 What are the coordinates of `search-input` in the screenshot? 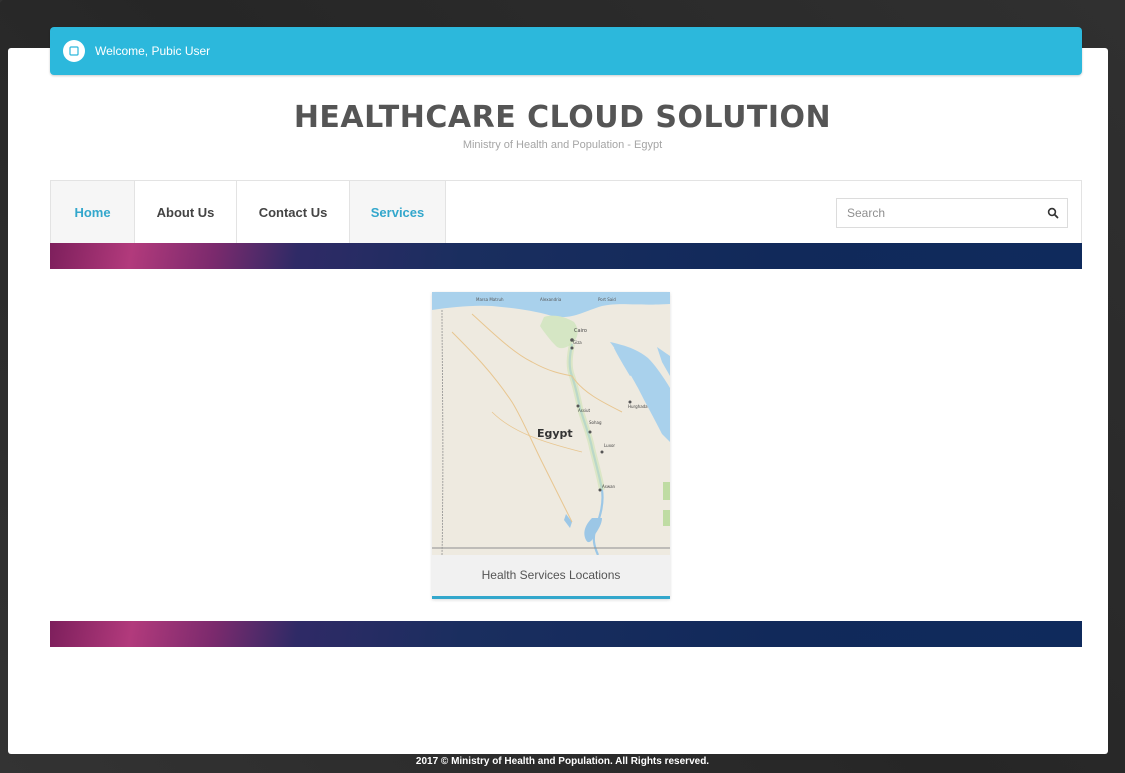 It's located at (938, 213).